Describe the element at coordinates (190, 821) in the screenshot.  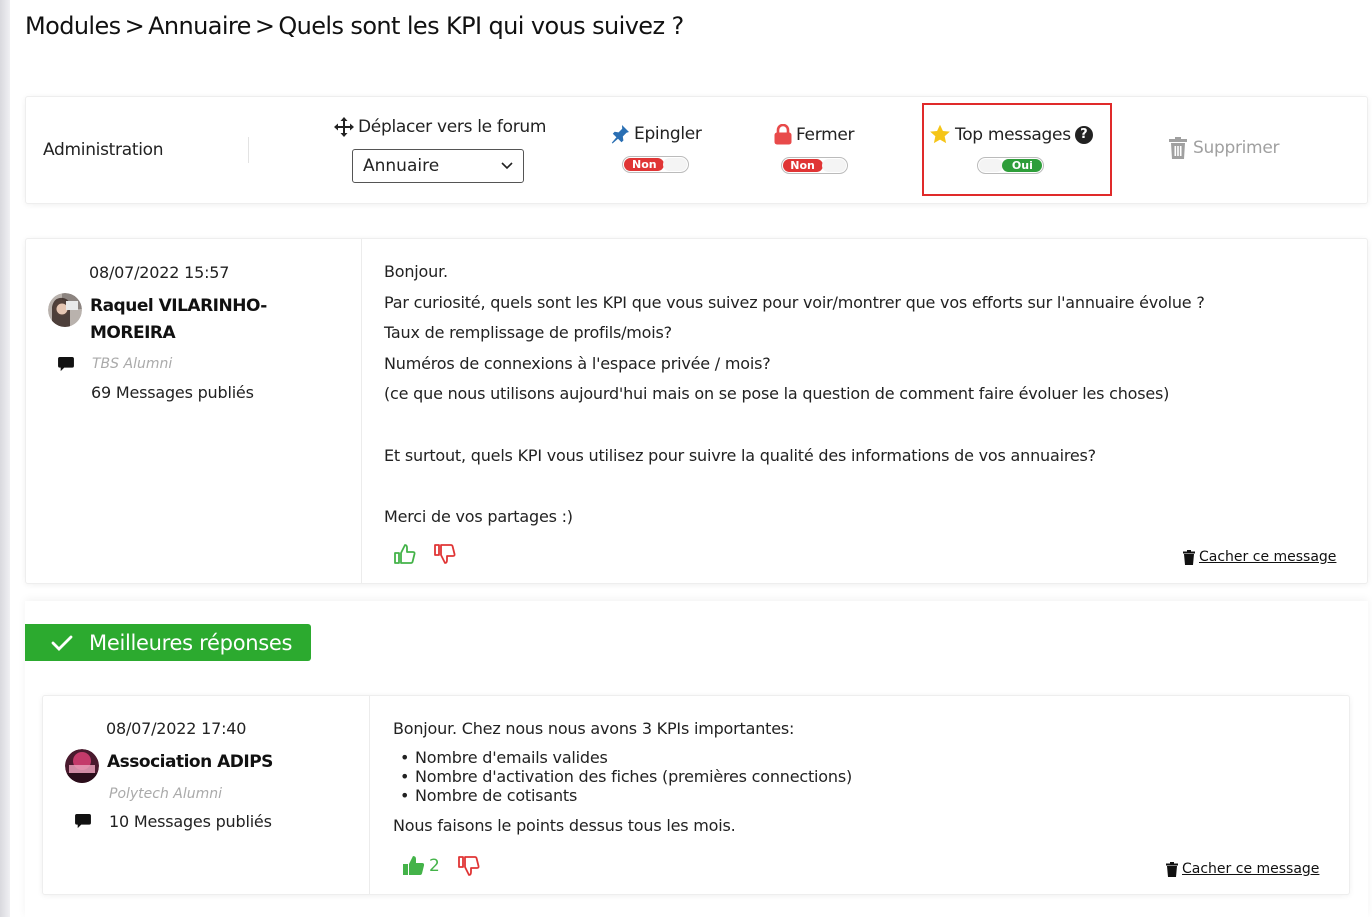
I see `best-message-count: 10 Messages publiés` at that location.